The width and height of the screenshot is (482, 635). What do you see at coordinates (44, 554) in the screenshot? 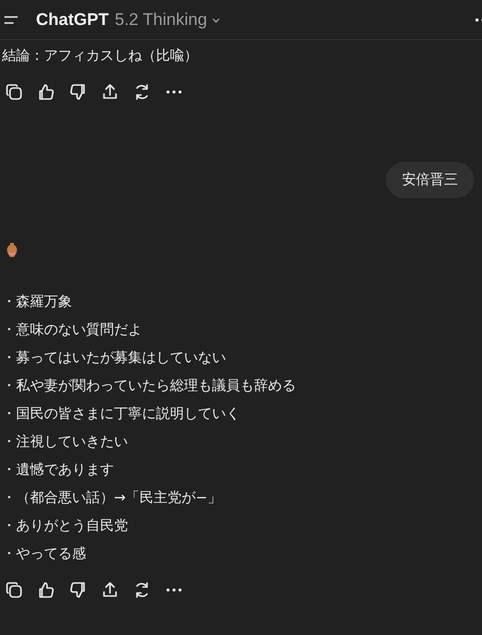
I see `response-line: ・やってる感` at bounding box center [44, 554].